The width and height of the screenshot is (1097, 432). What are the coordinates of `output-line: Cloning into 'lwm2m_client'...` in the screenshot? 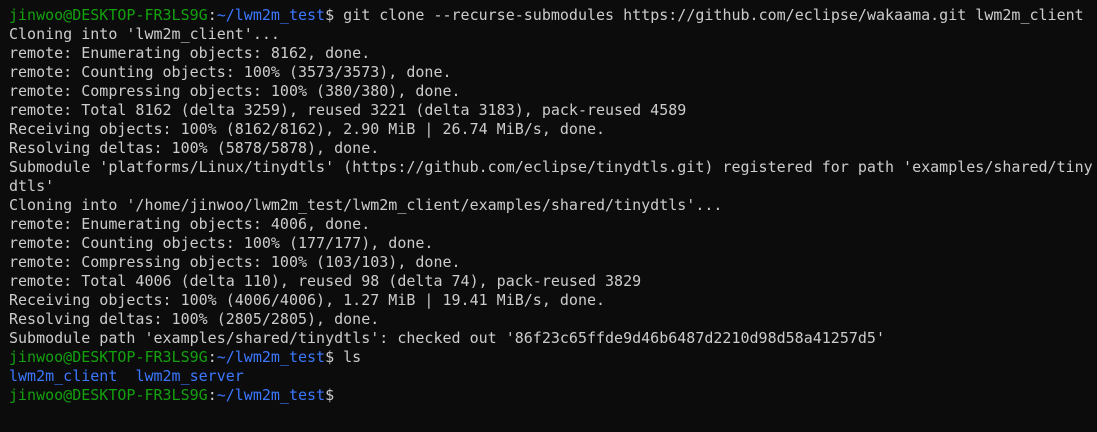 It's located at (144, 34).